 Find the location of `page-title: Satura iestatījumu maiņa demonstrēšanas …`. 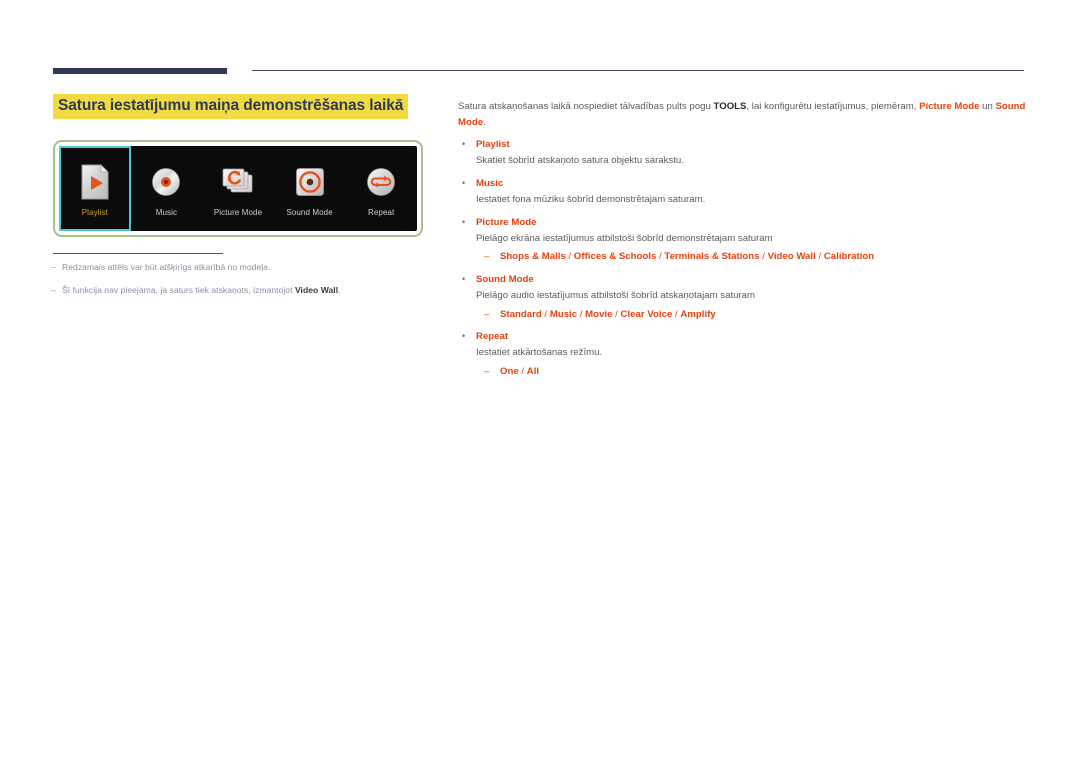

page-title: Satura iestatījumu maiņa demonstrēšanas … is located at coordinates (231, 106).